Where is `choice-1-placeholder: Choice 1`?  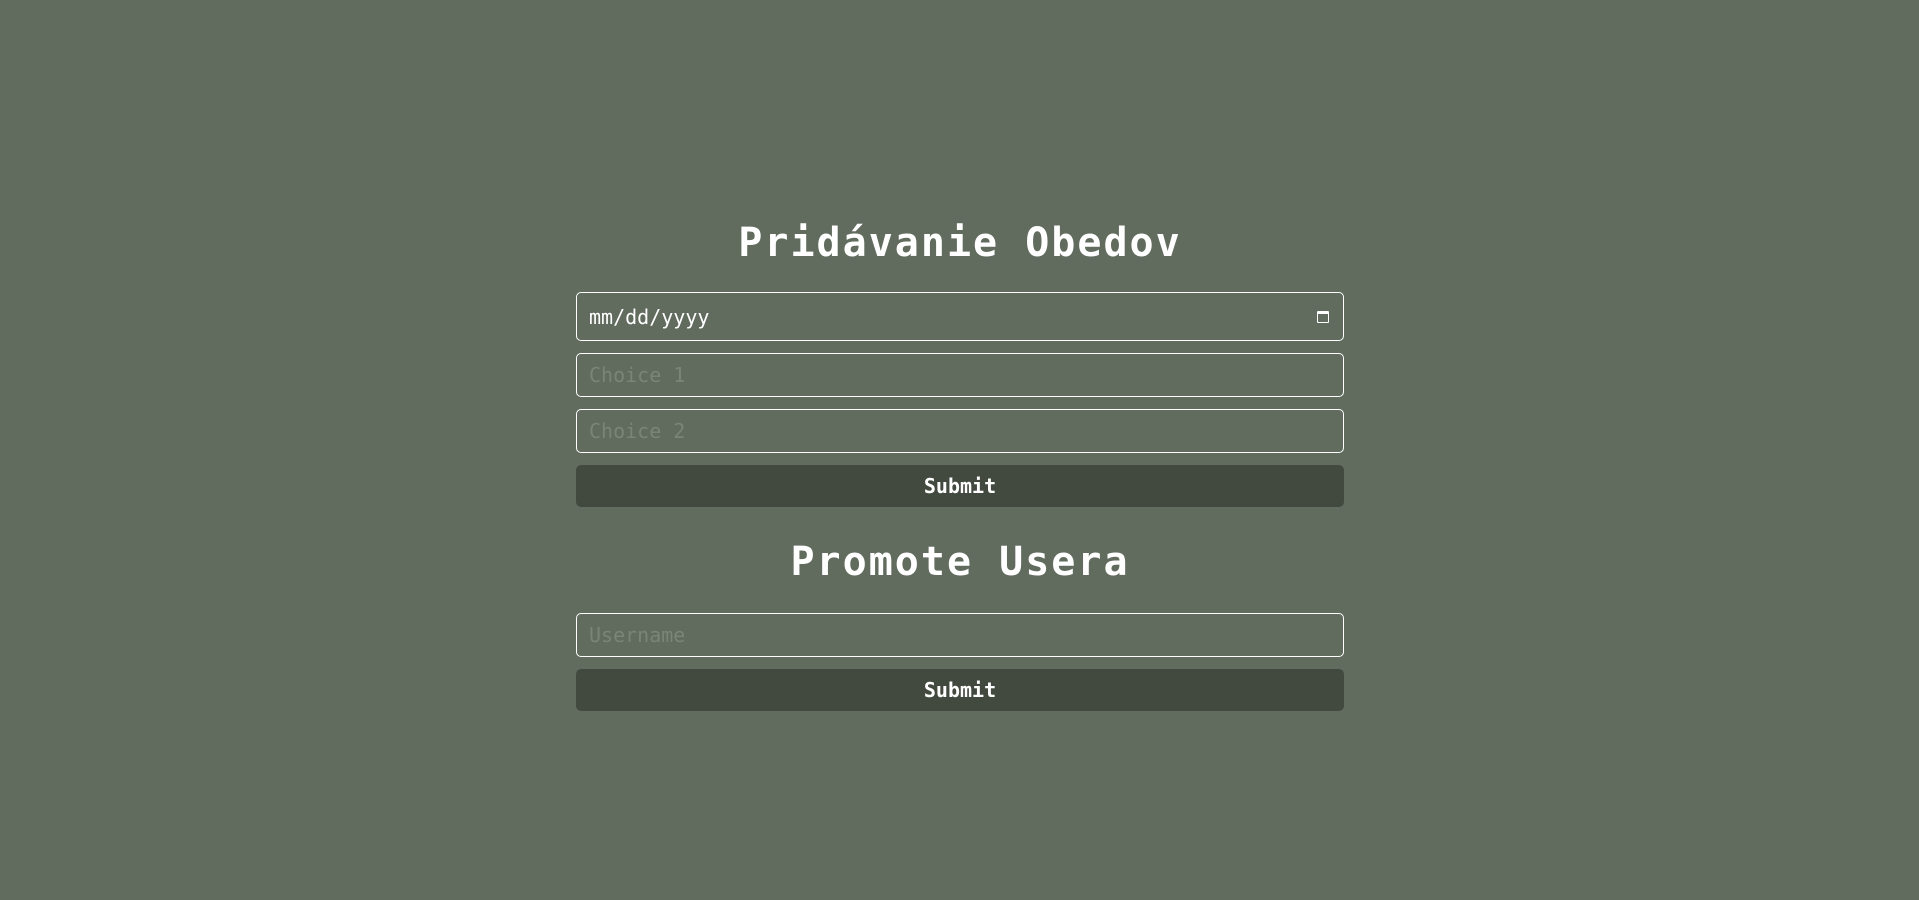
choice-1-placeholder: Choice 1 is located at coordinates (637, 375).